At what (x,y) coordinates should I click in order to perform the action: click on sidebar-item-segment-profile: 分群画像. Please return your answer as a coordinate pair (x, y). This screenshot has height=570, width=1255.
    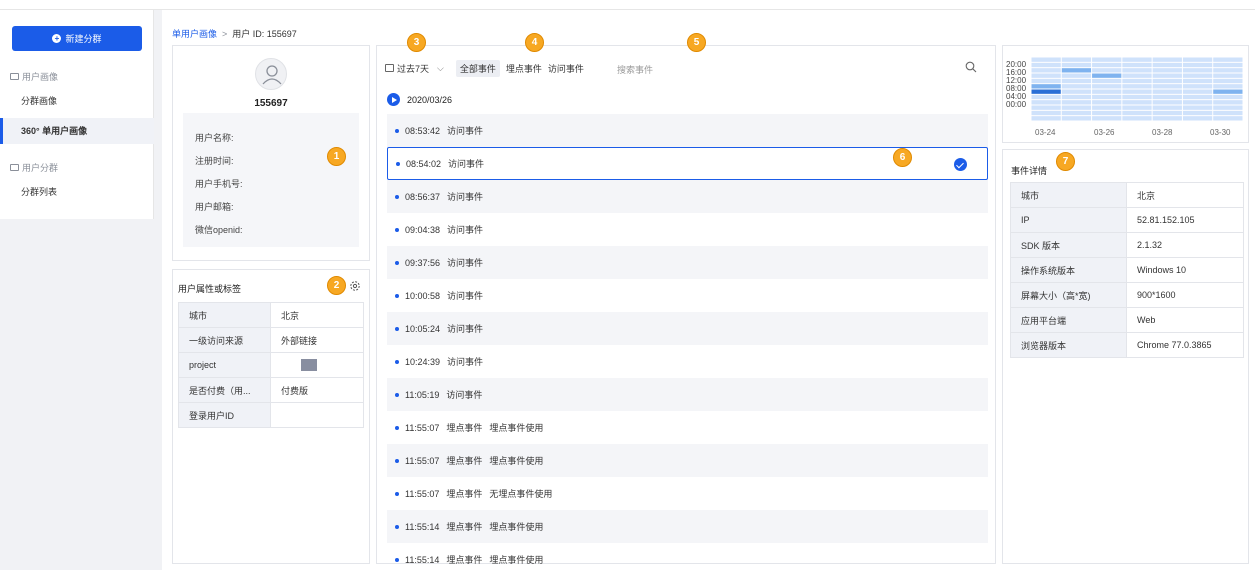
    Looking at the image, I should click on (77, 101).